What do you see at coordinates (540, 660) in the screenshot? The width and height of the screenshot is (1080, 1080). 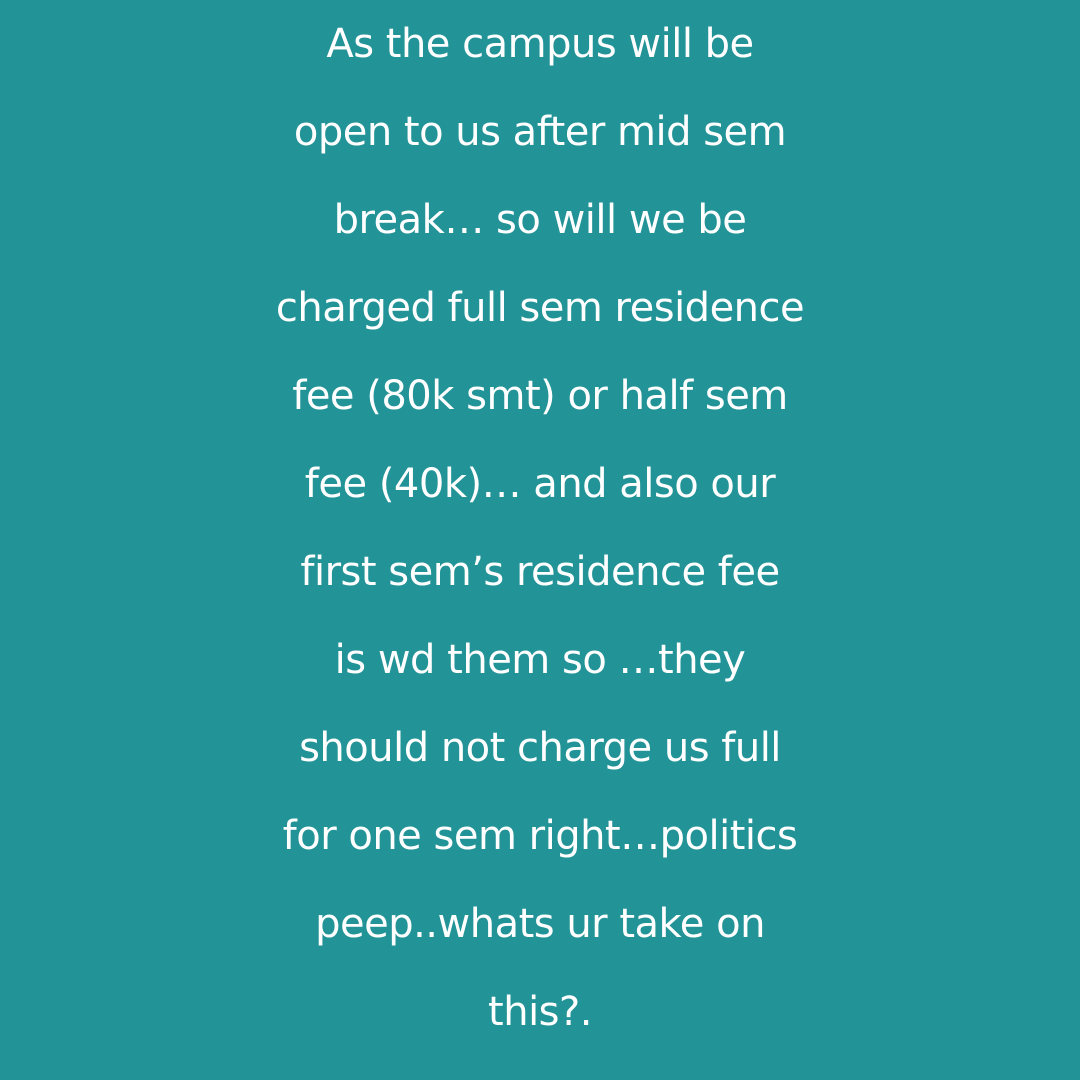 I see `post-text-line-8: is wd them so …they` at bounding box center [540, 660].